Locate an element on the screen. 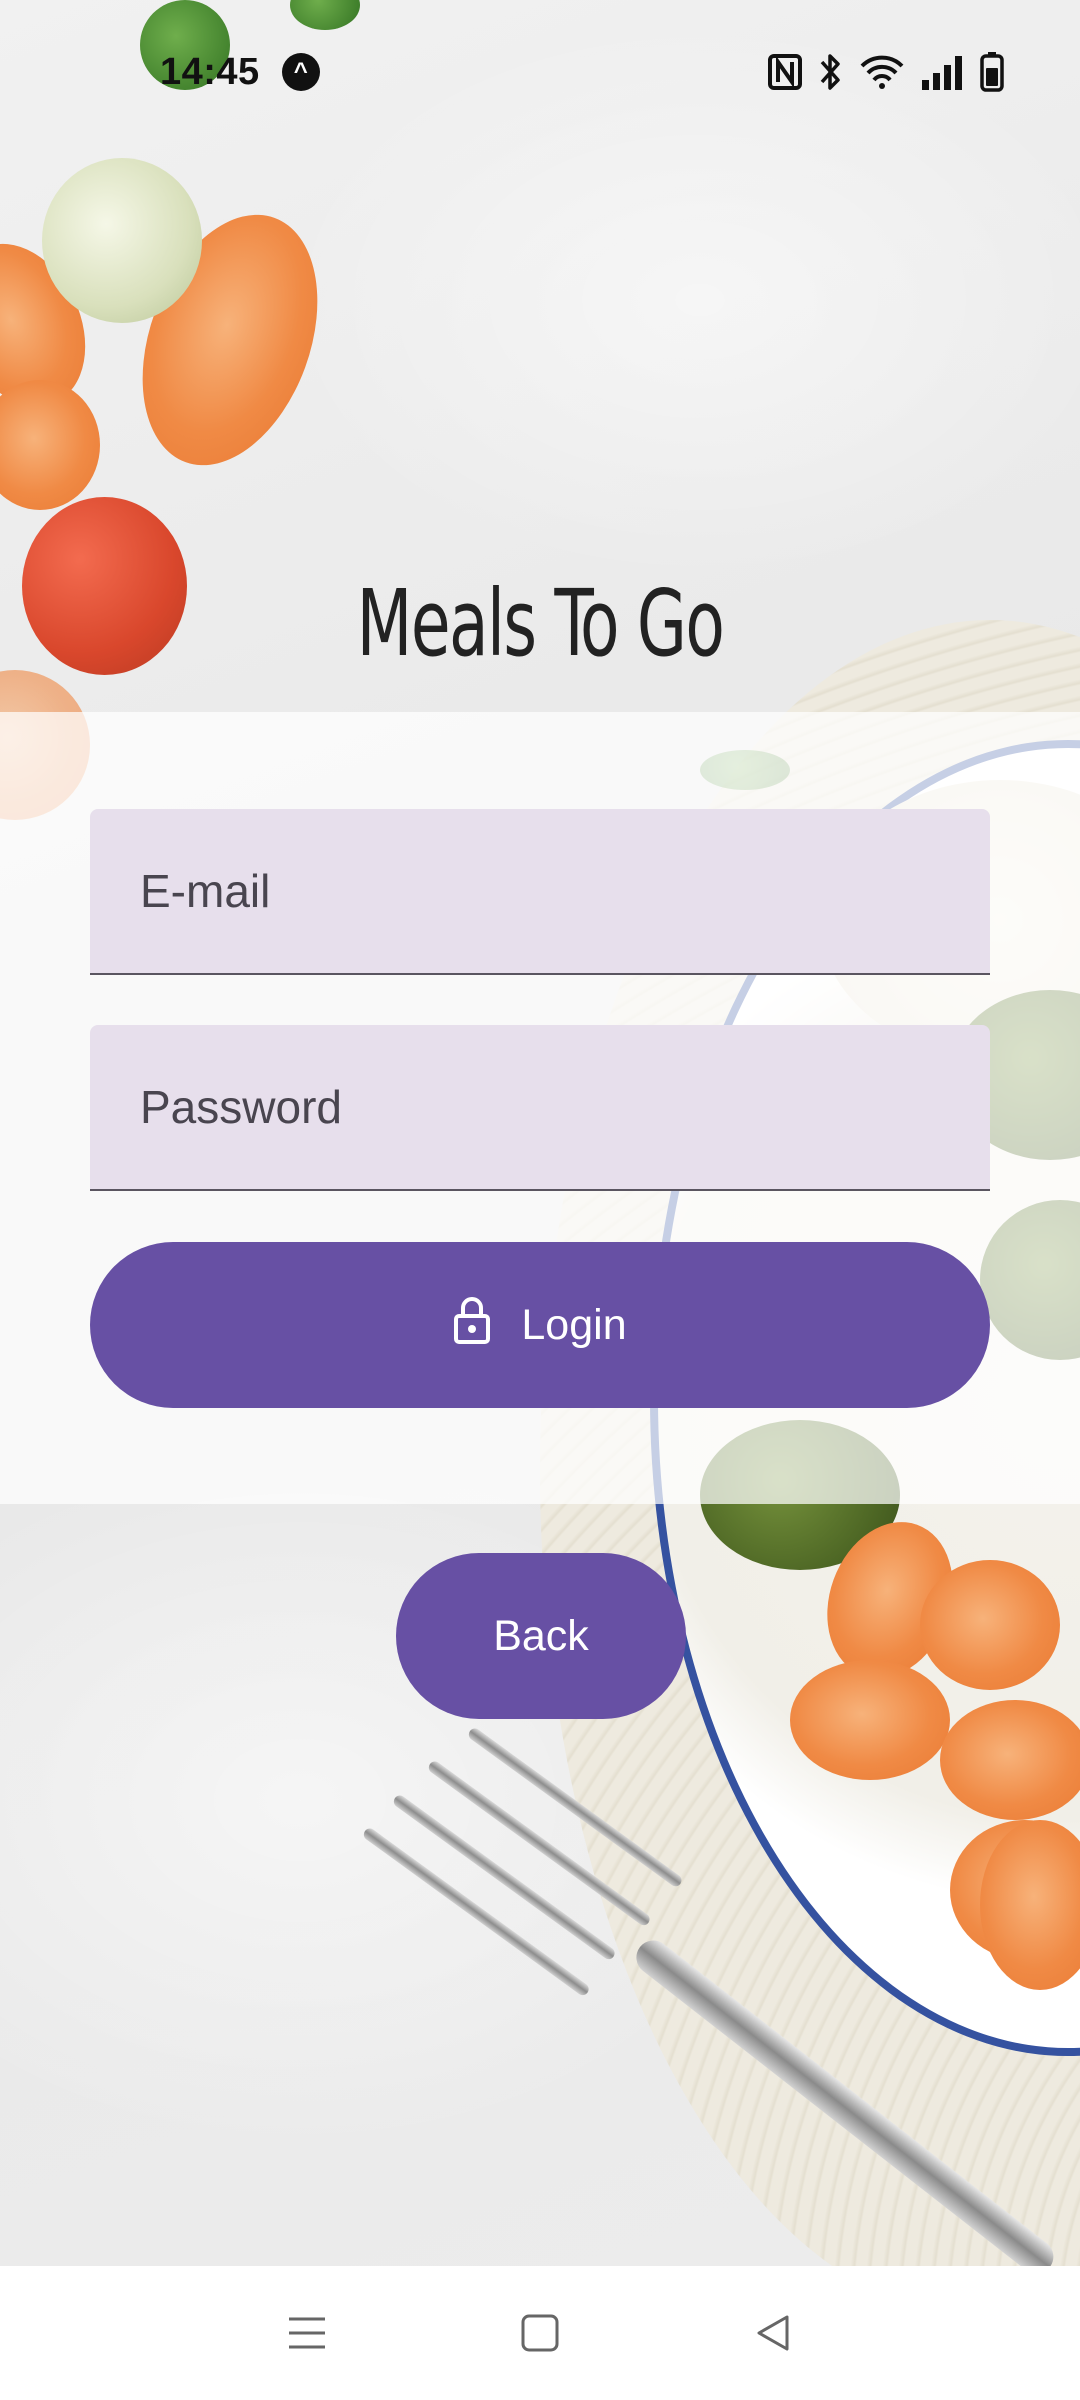 The image size is (1080, 2400). system-navigation-bar is located at coordinates (540, 2333).